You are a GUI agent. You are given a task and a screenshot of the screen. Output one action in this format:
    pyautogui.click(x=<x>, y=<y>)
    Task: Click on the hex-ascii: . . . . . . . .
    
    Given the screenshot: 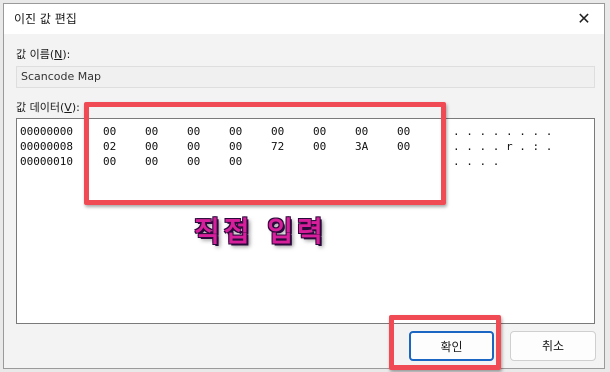 What is the action you would take?
    pyautogui.click(x=503, y=131)
    